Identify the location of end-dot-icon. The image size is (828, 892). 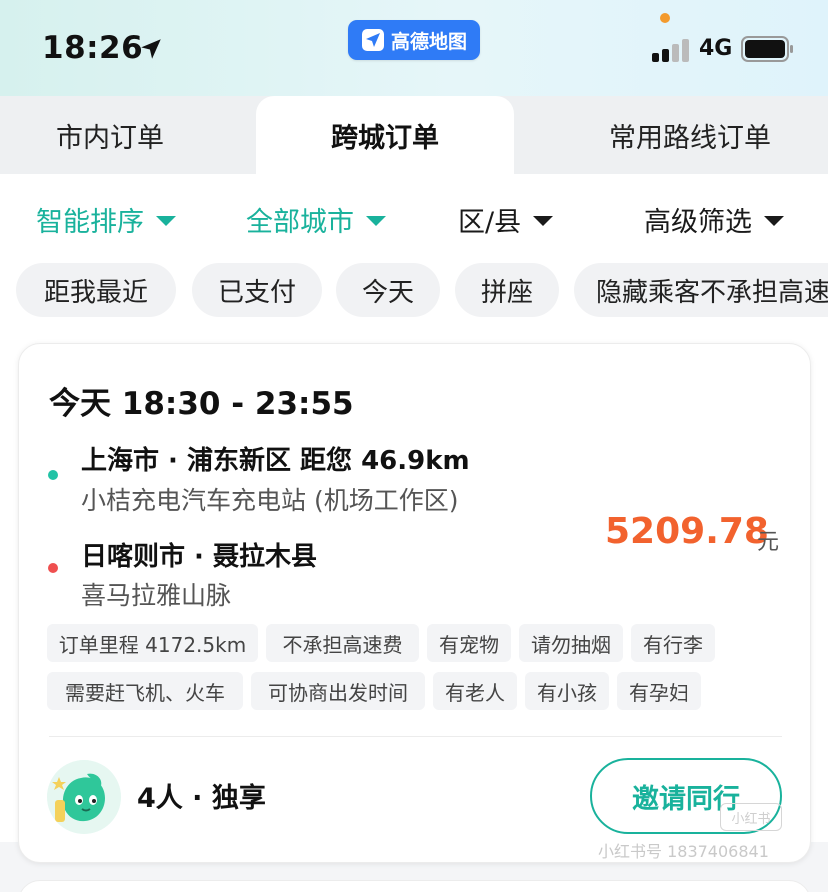
(53, 568).